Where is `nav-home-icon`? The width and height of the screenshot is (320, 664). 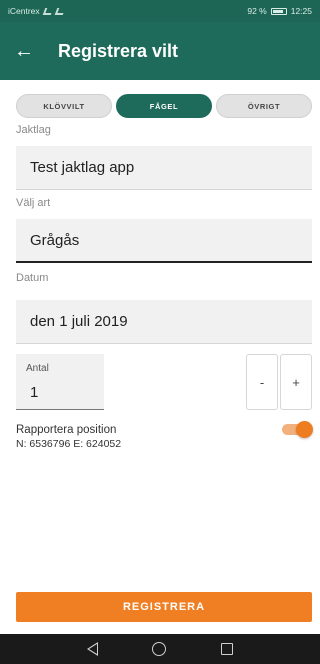 nav-home-icon is located at coordinates (159, 649).